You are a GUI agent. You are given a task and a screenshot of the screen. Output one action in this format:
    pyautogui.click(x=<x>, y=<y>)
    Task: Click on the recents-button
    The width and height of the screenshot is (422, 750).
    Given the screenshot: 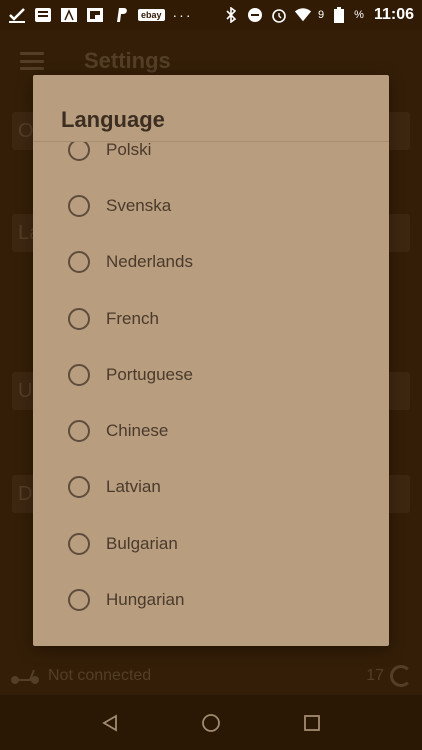 What is the action you would take?
    pyautogui.click(x=312, y=723)
    